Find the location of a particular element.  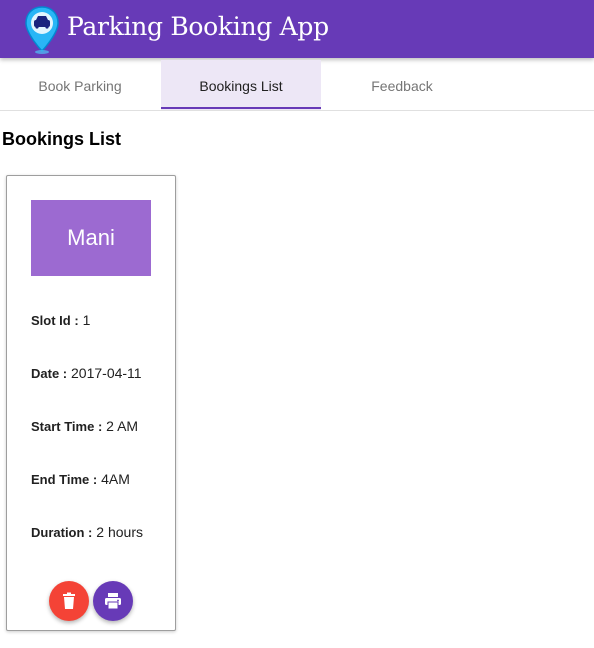

slot-id-value: 1 is located at coordinates (86, 320).